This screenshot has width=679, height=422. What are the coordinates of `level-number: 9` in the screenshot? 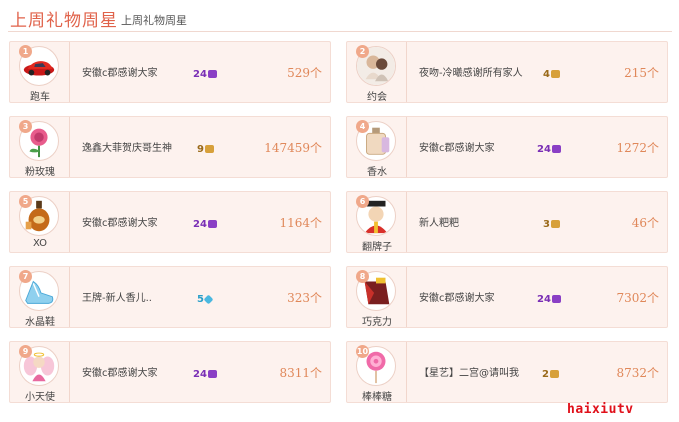 It's located at (200, 149).